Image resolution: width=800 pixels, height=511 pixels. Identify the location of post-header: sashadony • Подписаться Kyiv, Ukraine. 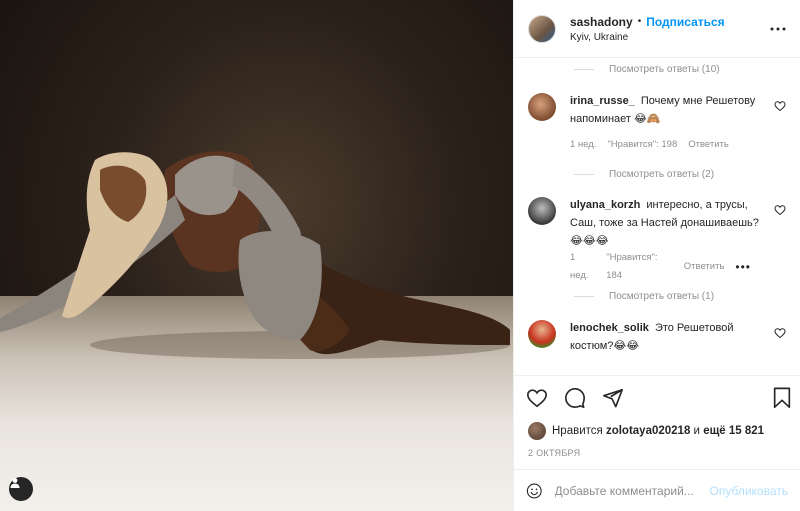
(657, 29).